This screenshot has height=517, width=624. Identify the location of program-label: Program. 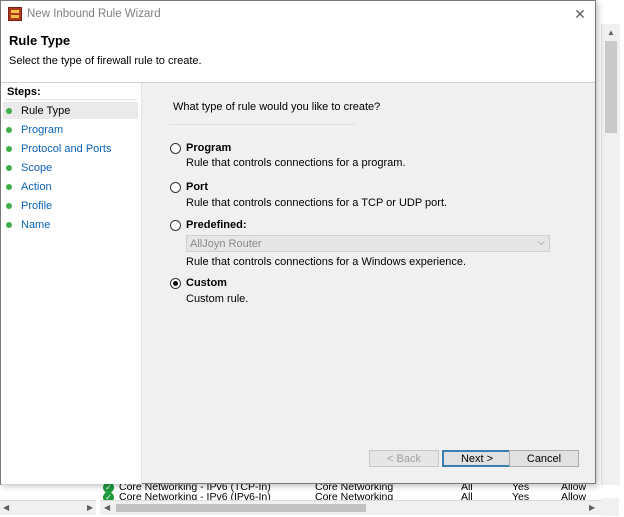
(209, 148).